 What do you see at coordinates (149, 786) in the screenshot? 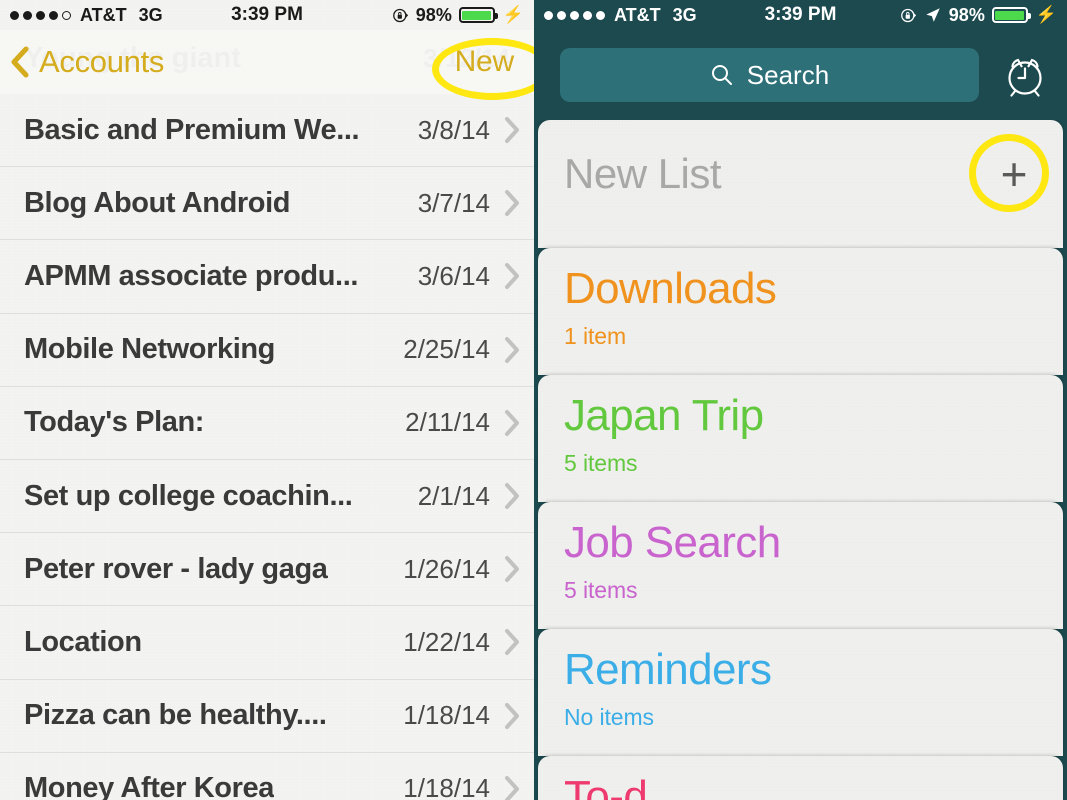
I see `note-title: Money After Korea` at bounding box center [149, 786].